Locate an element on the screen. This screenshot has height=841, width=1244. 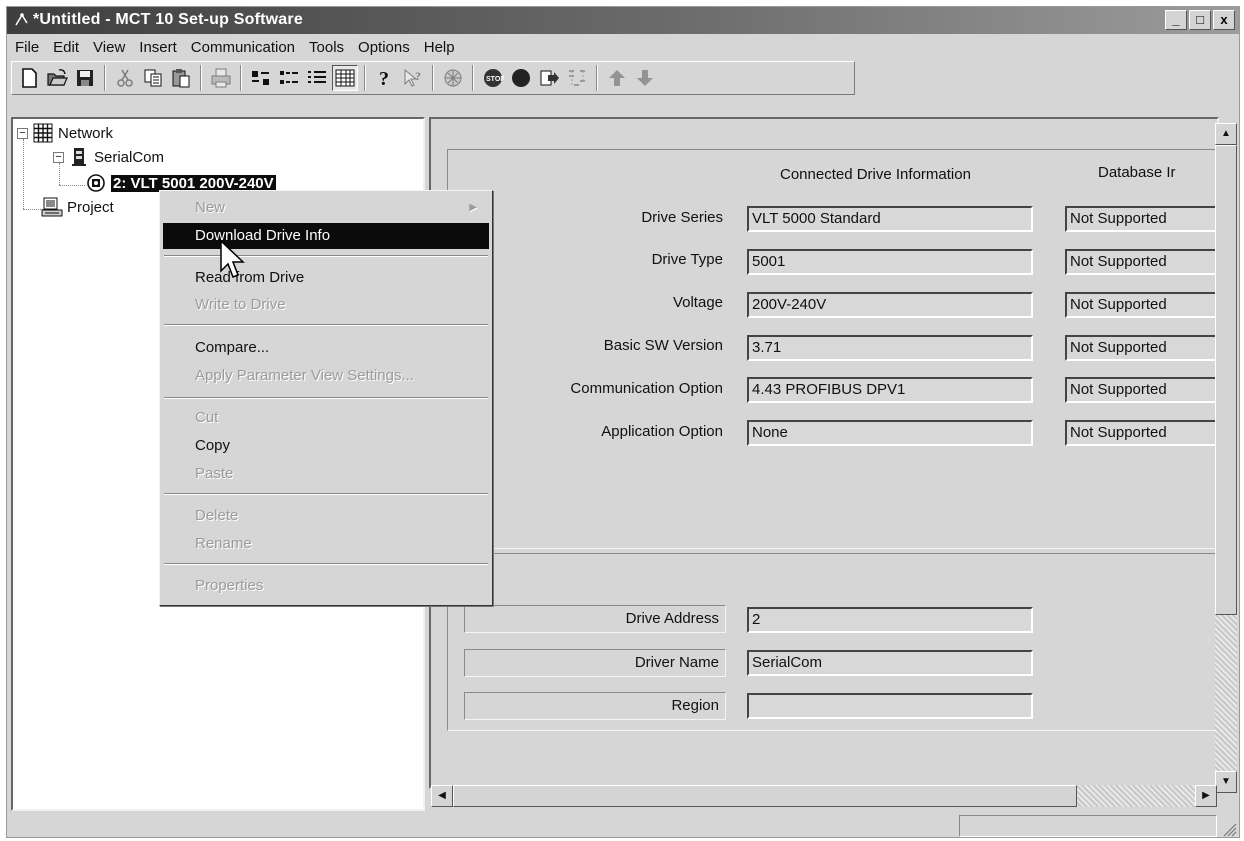
title-bar: *Untitled - MCT 10 Set-up Software _ □ x is located at coordinates (623, 20).